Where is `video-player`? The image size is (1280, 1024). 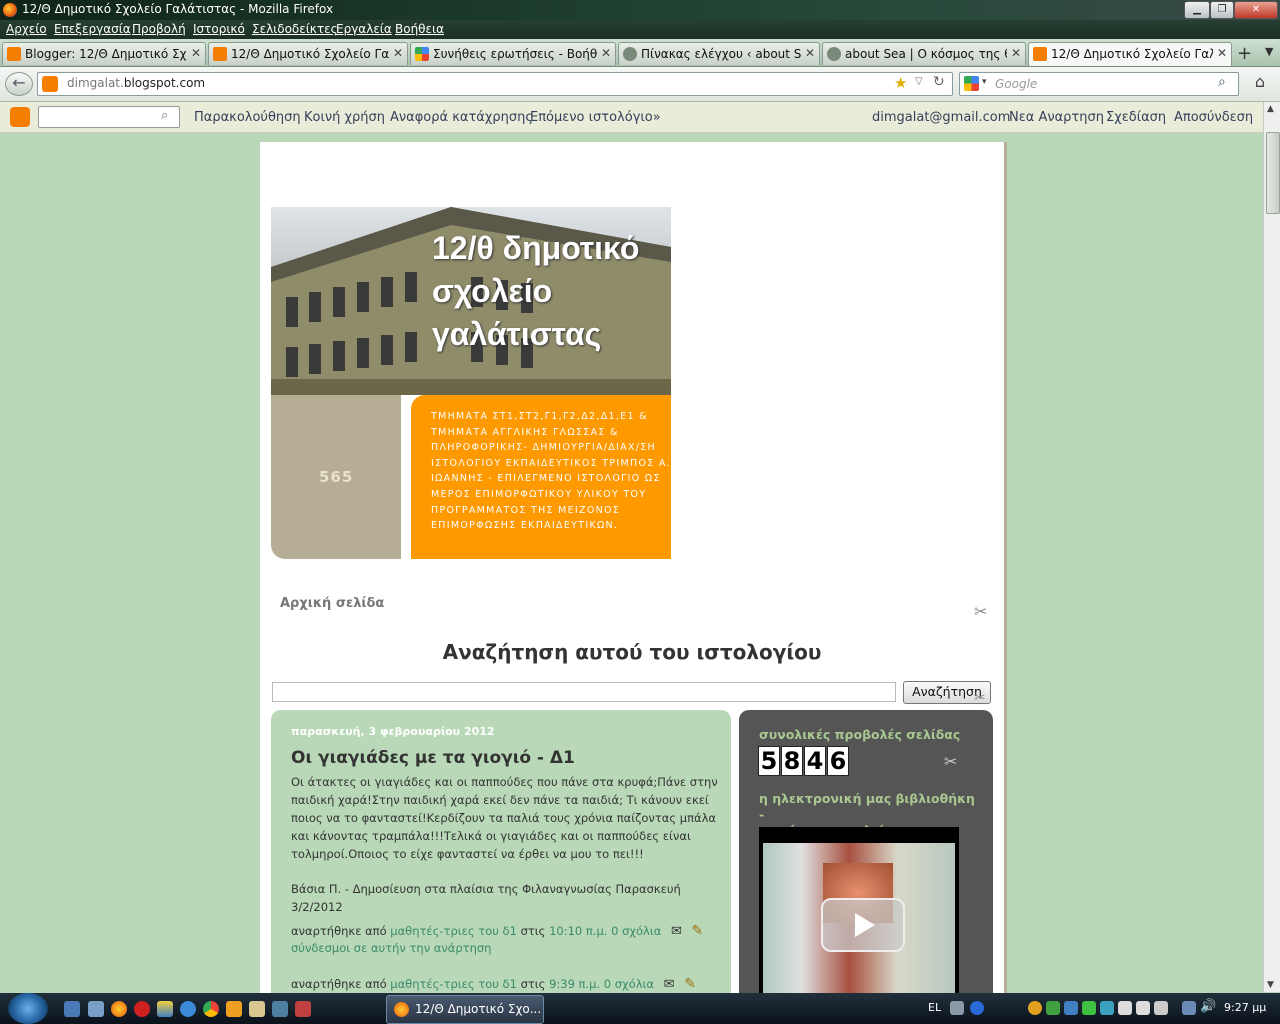 video-player is located at coordinates (859, 910).